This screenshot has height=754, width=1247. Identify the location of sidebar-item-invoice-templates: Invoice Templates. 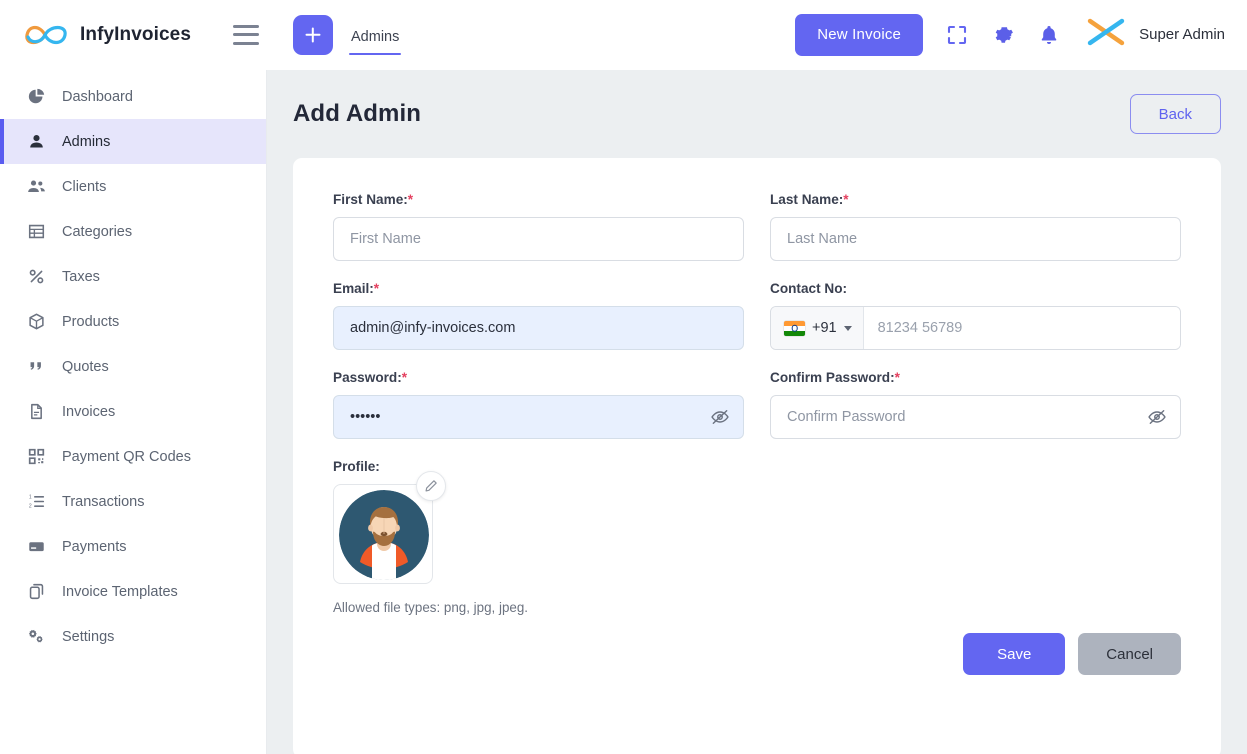
(133, 591).